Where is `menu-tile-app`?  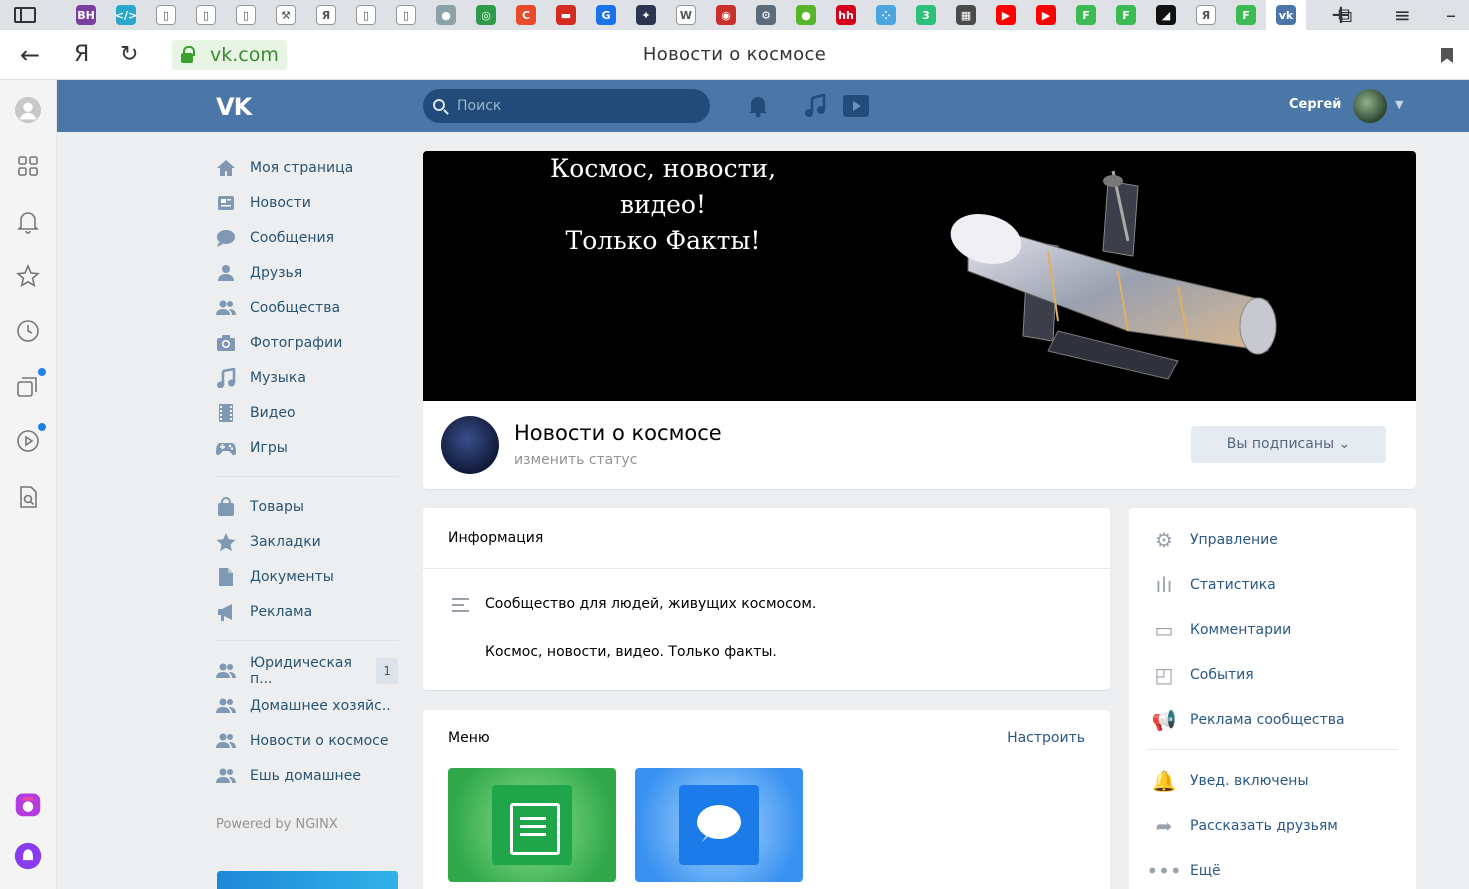
menu-tile-app is located at coordinates (532, 825).